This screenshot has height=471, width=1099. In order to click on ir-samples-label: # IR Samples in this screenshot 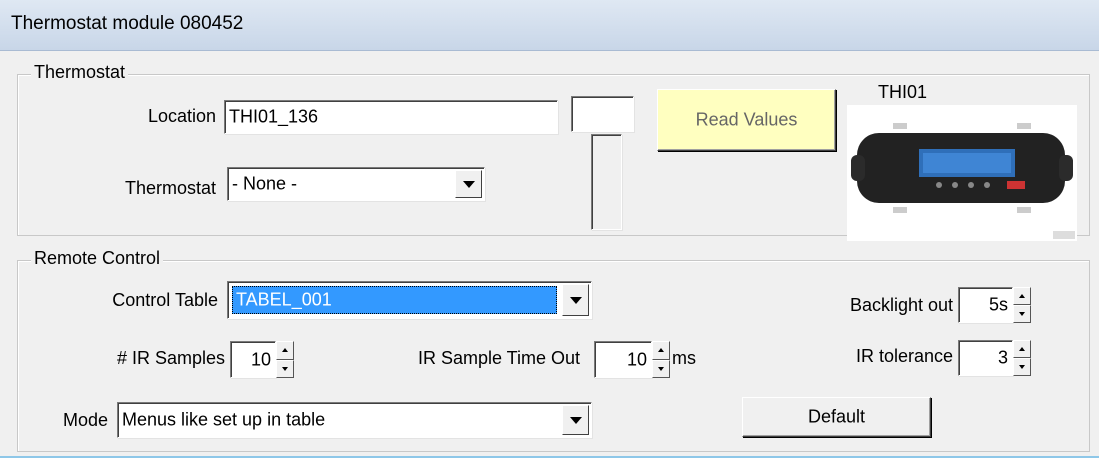, I will do `click(170, 358)`.